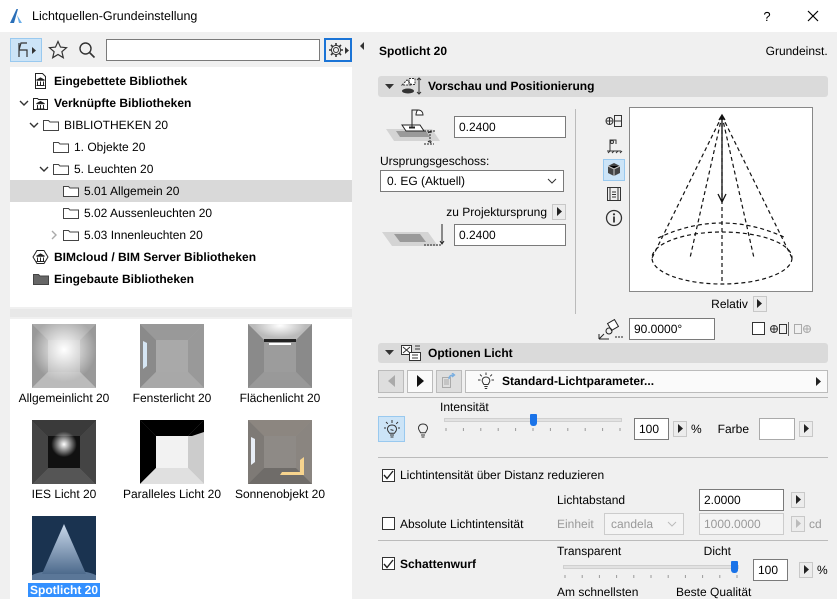 The height and width of the screenshot is (599, 837). What do you see at coordinates (181, 169) in the screenshot?
I see `tree-item: 5. Leuchten 20` at bounding box center [181, 169].